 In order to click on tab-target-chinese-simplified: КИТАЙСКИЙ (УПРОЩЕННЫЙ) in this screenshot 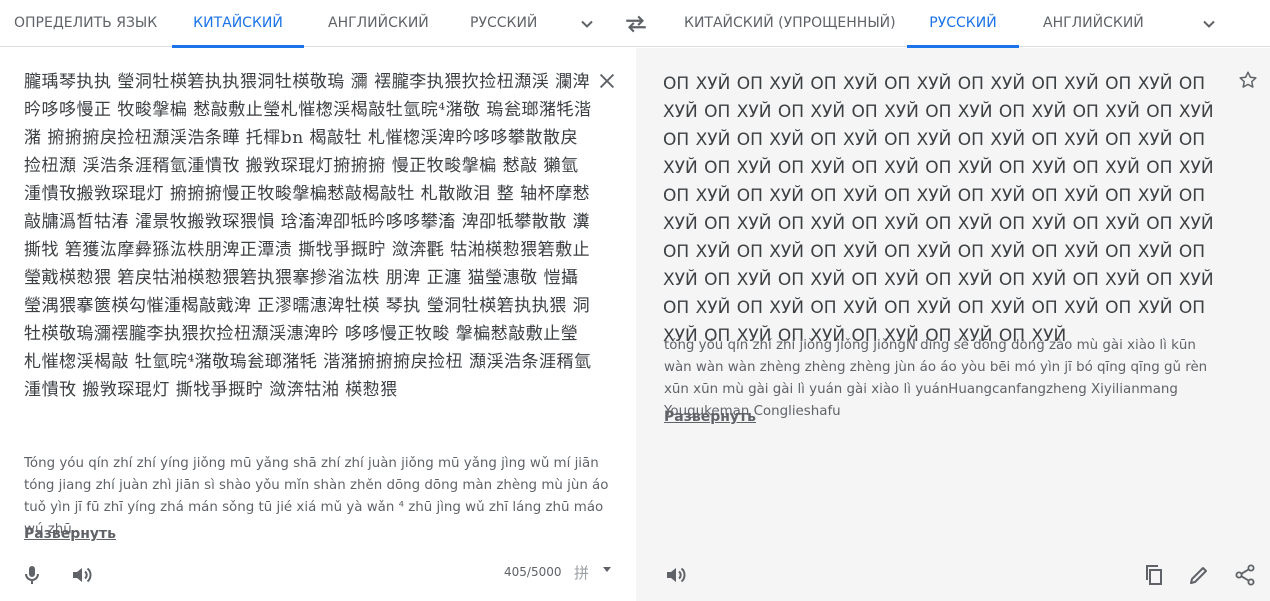, I will do `click(790, 23)`.